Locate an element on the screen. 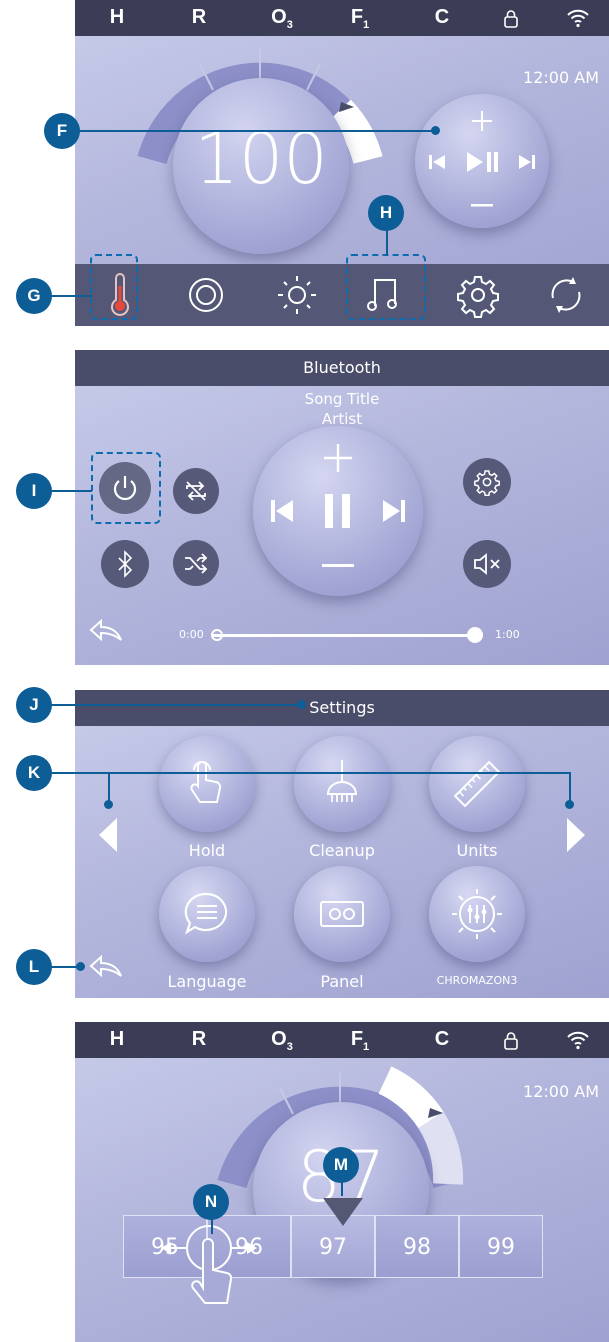 The width and height of the screenshot is (609, 1342). units-label: Units is located at coordinates (477, 850).